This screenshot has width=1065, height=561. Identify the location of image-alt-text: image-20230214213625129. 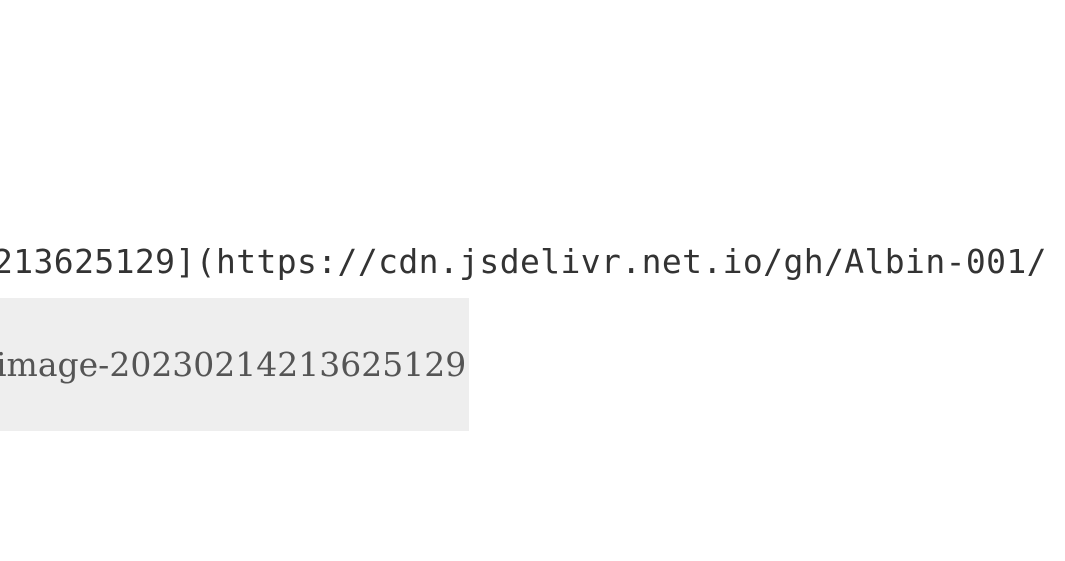
(233, 364).